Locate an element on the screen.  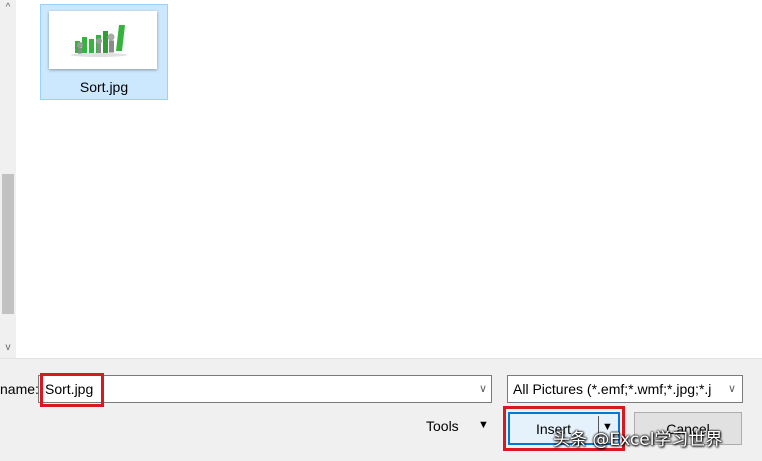
vertical-scrollbar: ^ v is located at coordinates (8, 179).